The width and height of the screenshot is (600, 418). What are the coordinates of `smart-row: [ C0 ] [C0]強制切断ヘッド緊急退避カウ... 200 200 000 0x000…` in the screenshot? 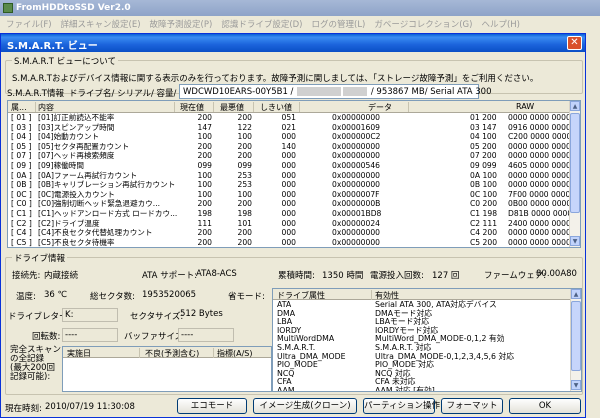 It's located at (289, 204).